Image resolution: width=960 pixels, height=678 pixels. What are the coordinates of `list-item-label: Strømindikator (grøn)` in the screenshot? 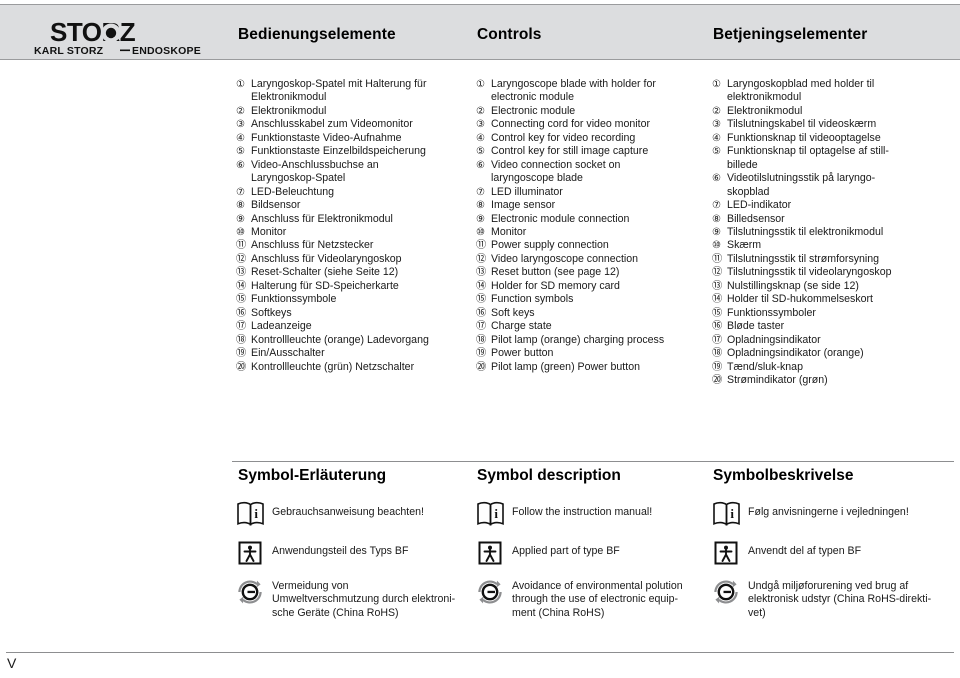 It's located at (777, 379).